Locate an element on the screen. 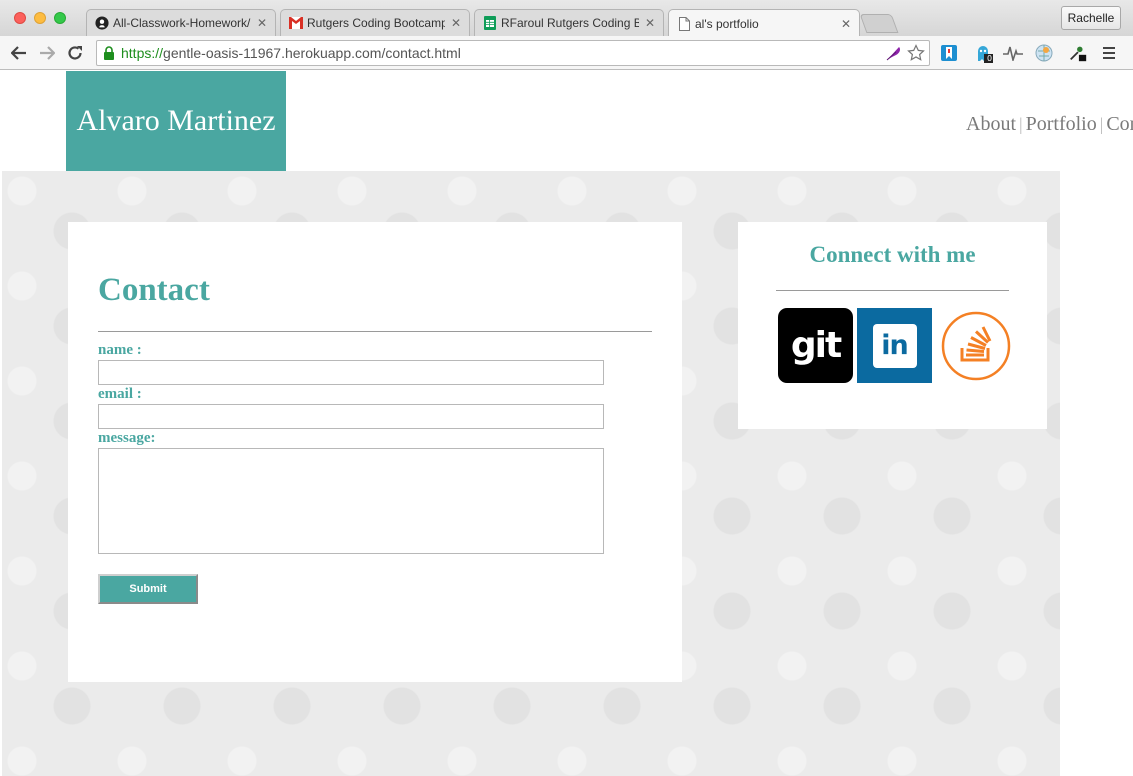 The image size is (1133, 776). tab-sheets: RFaroul Rutgers Coding Bo ✕ is located at coordinates (569, 22).